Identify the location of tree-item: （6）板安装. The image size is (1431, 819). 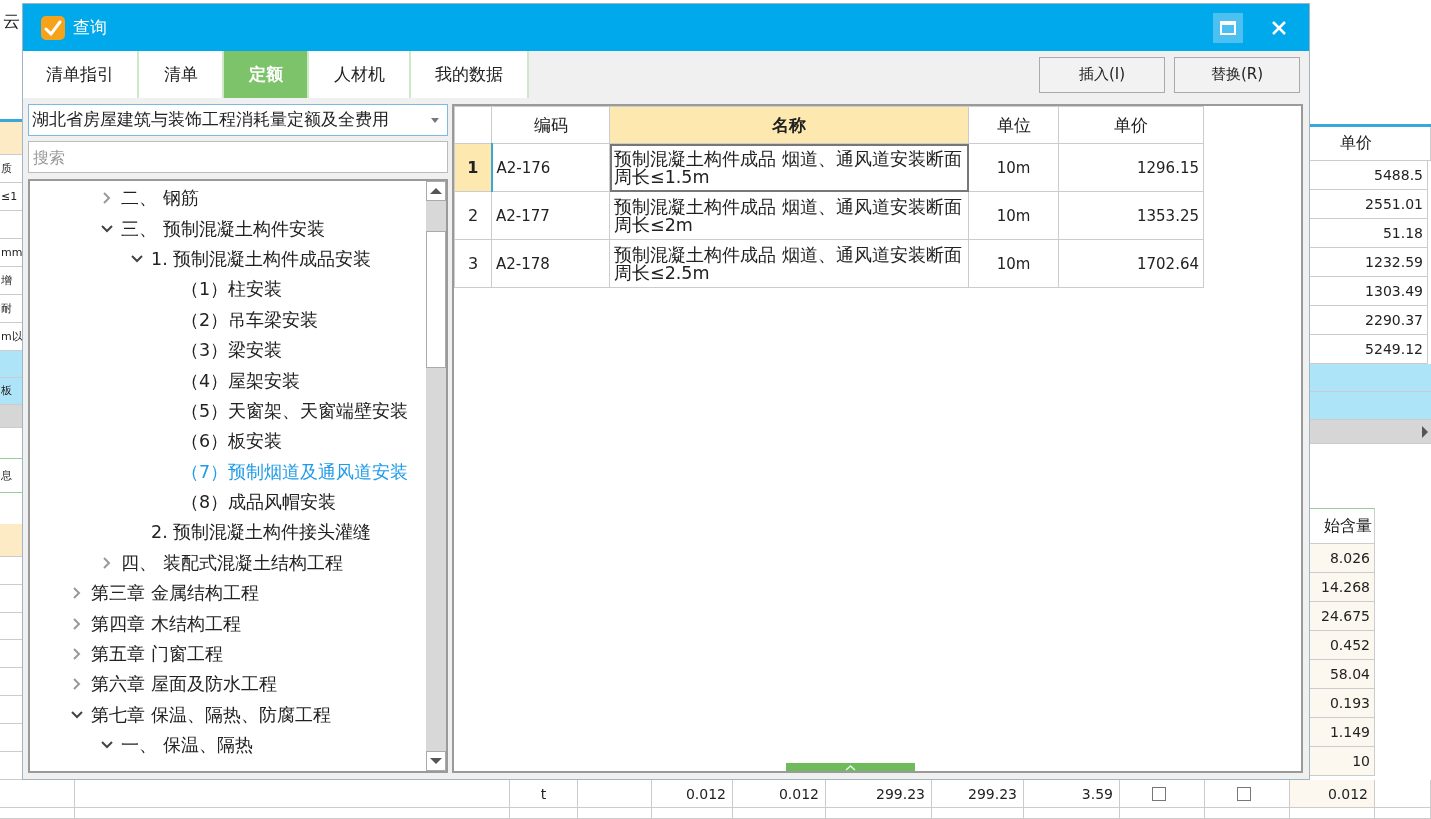
(232, 441).